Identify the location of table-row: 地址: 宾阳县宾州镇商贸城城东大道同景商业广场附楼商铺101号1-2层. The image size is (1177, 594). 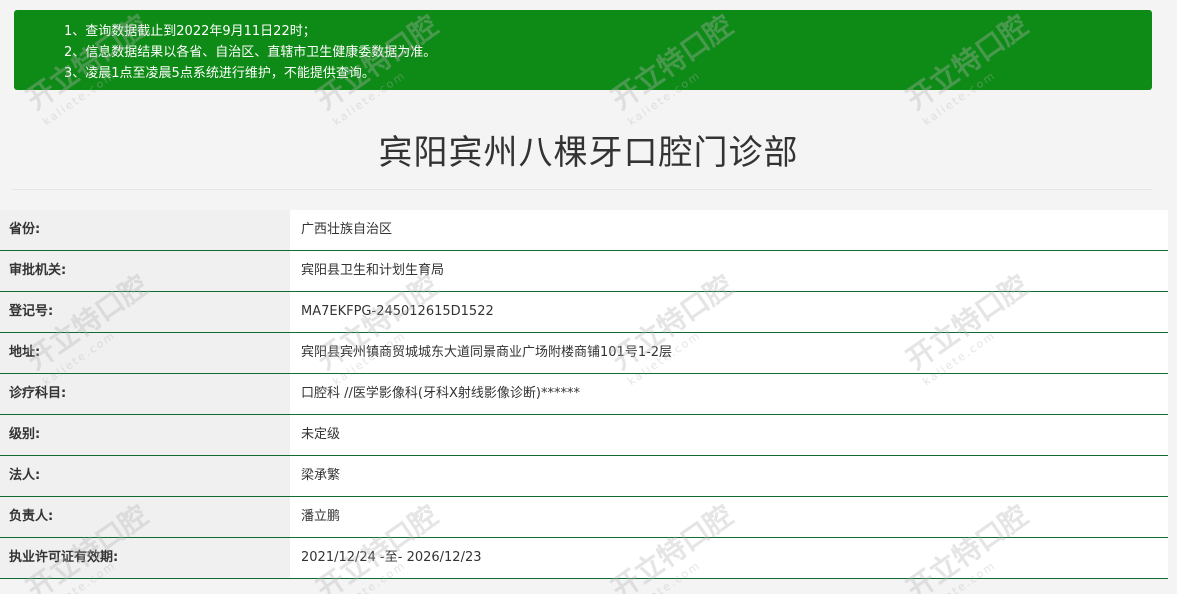
(584, 353).